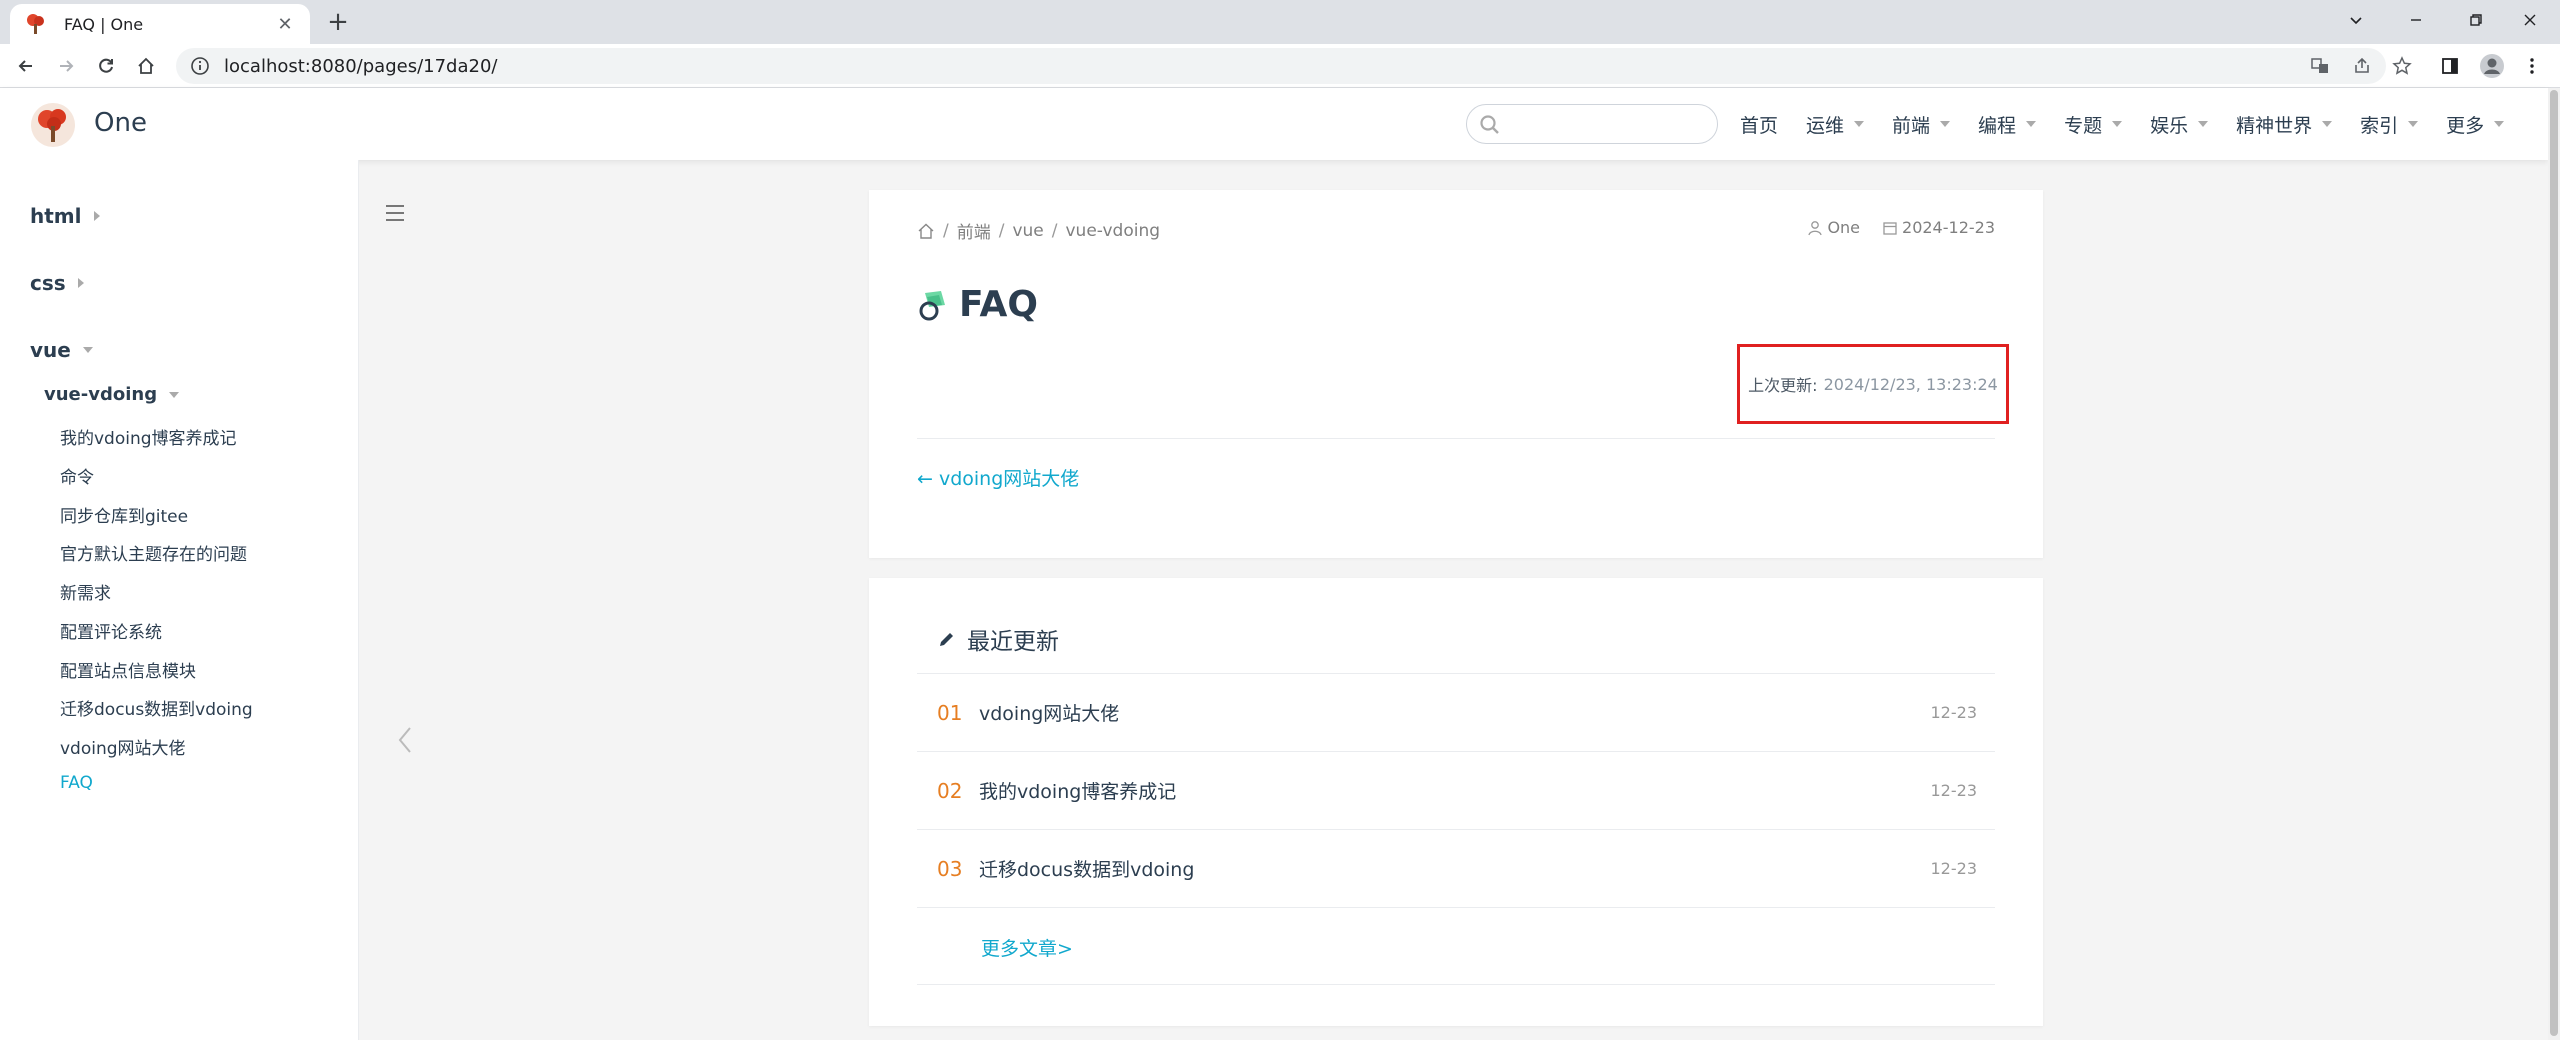  What do you see at coordinates (76, 783) in the screenshot?
I see `sidebar-item-active: FAQ` at bounding box center [76, 783].